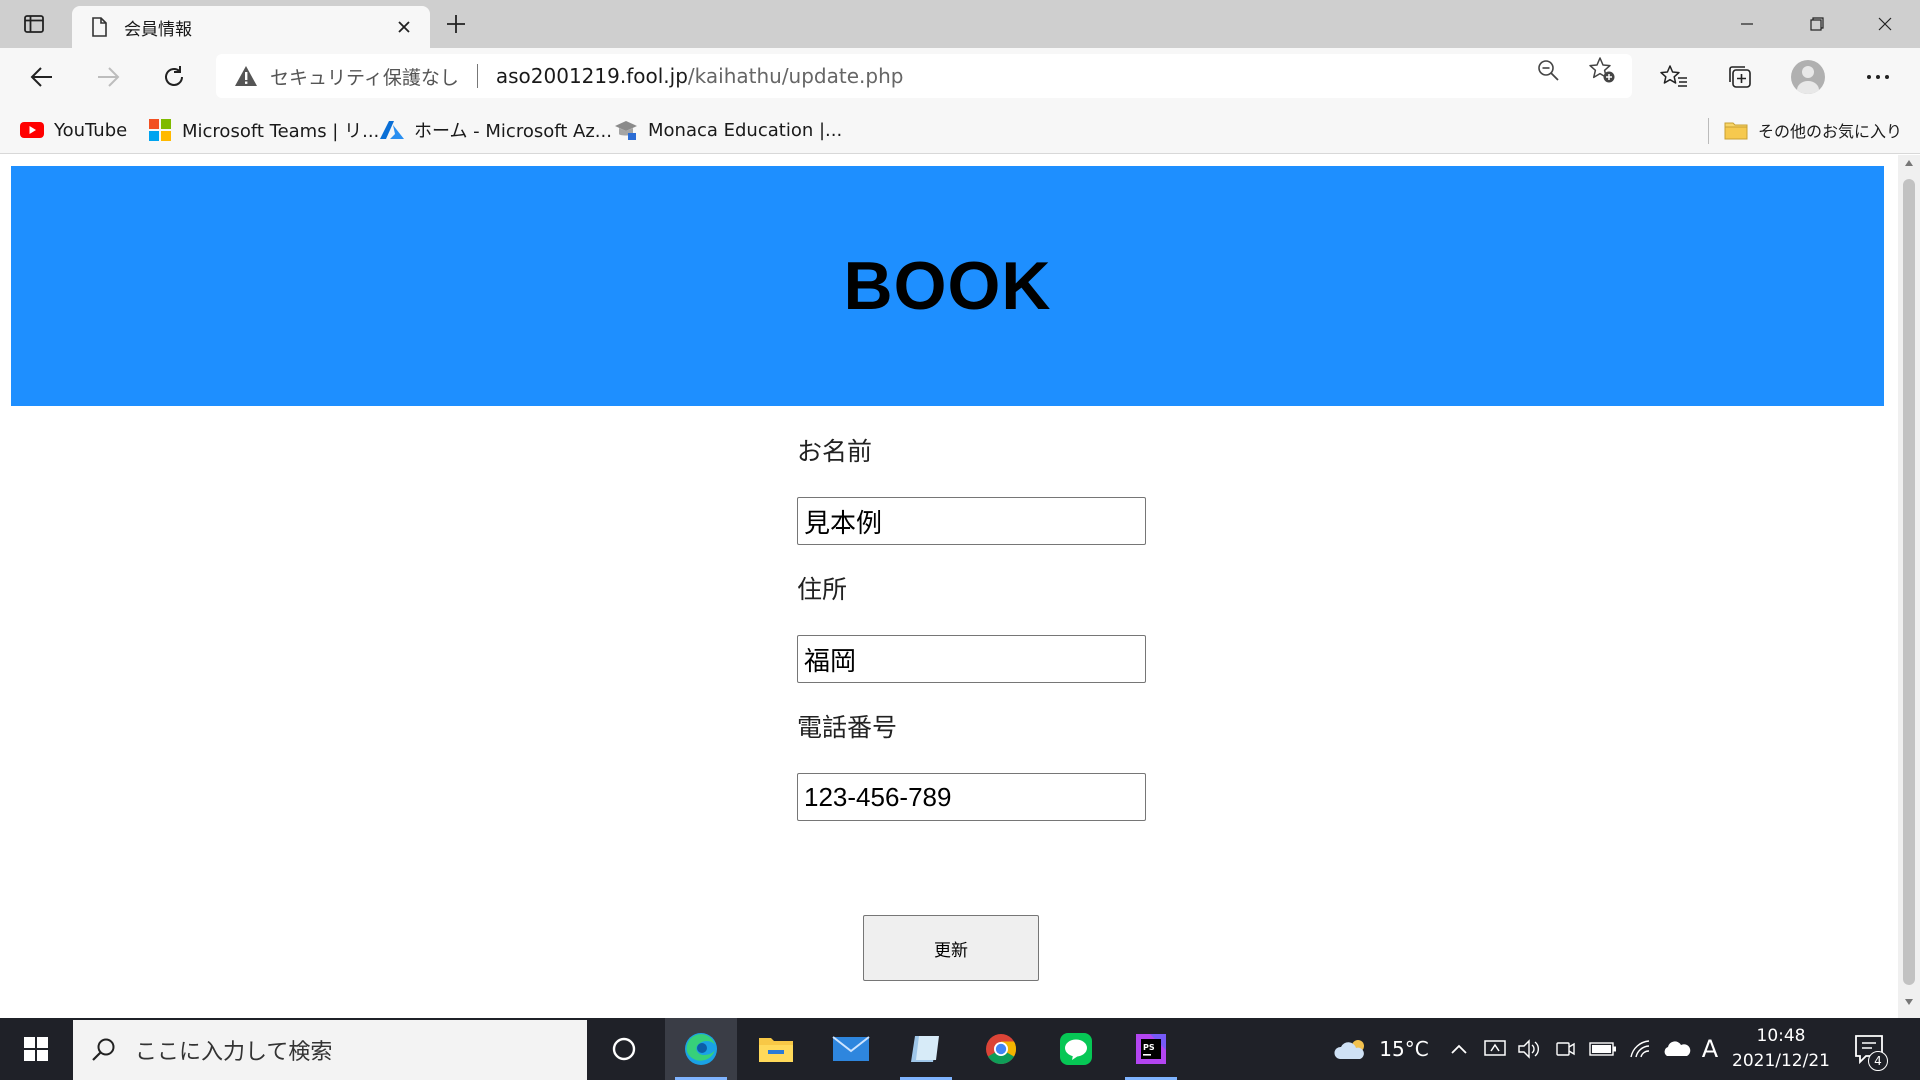 The image size is (1920, 1080). Describe the element at coordinates (251, 27) in the screenshot. I see `active-tab: 会員情報` at that location.